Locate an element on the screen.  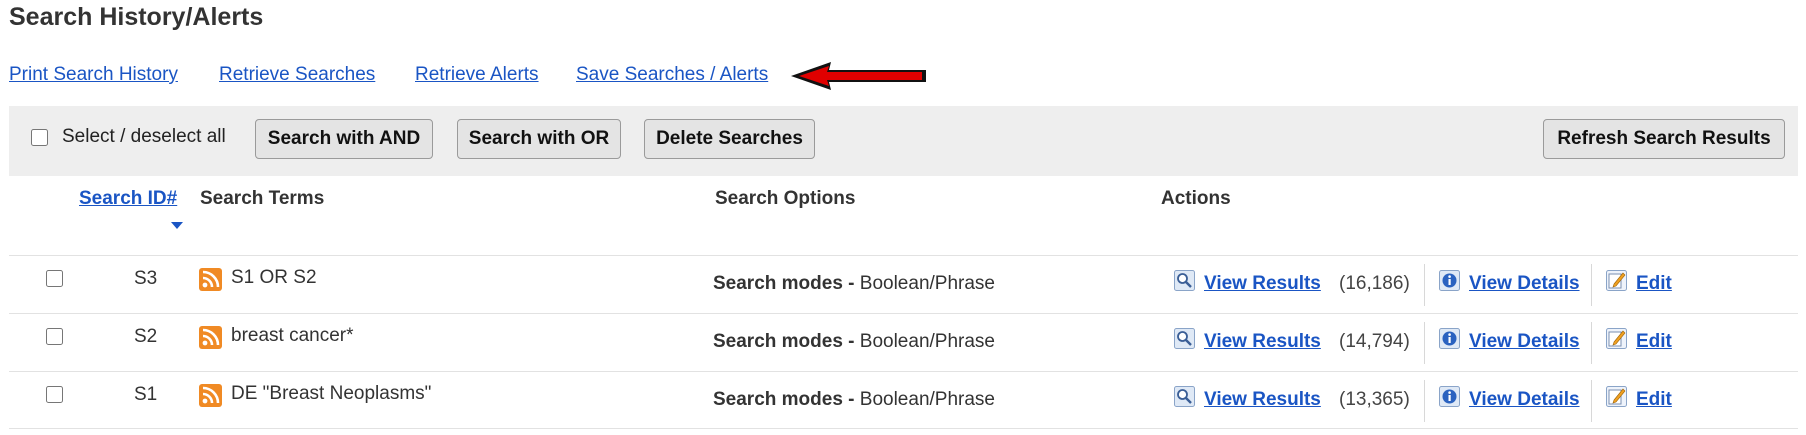
save-searches-alerts-link: Save Searches / Alerts is located at coordinates (672, 75).